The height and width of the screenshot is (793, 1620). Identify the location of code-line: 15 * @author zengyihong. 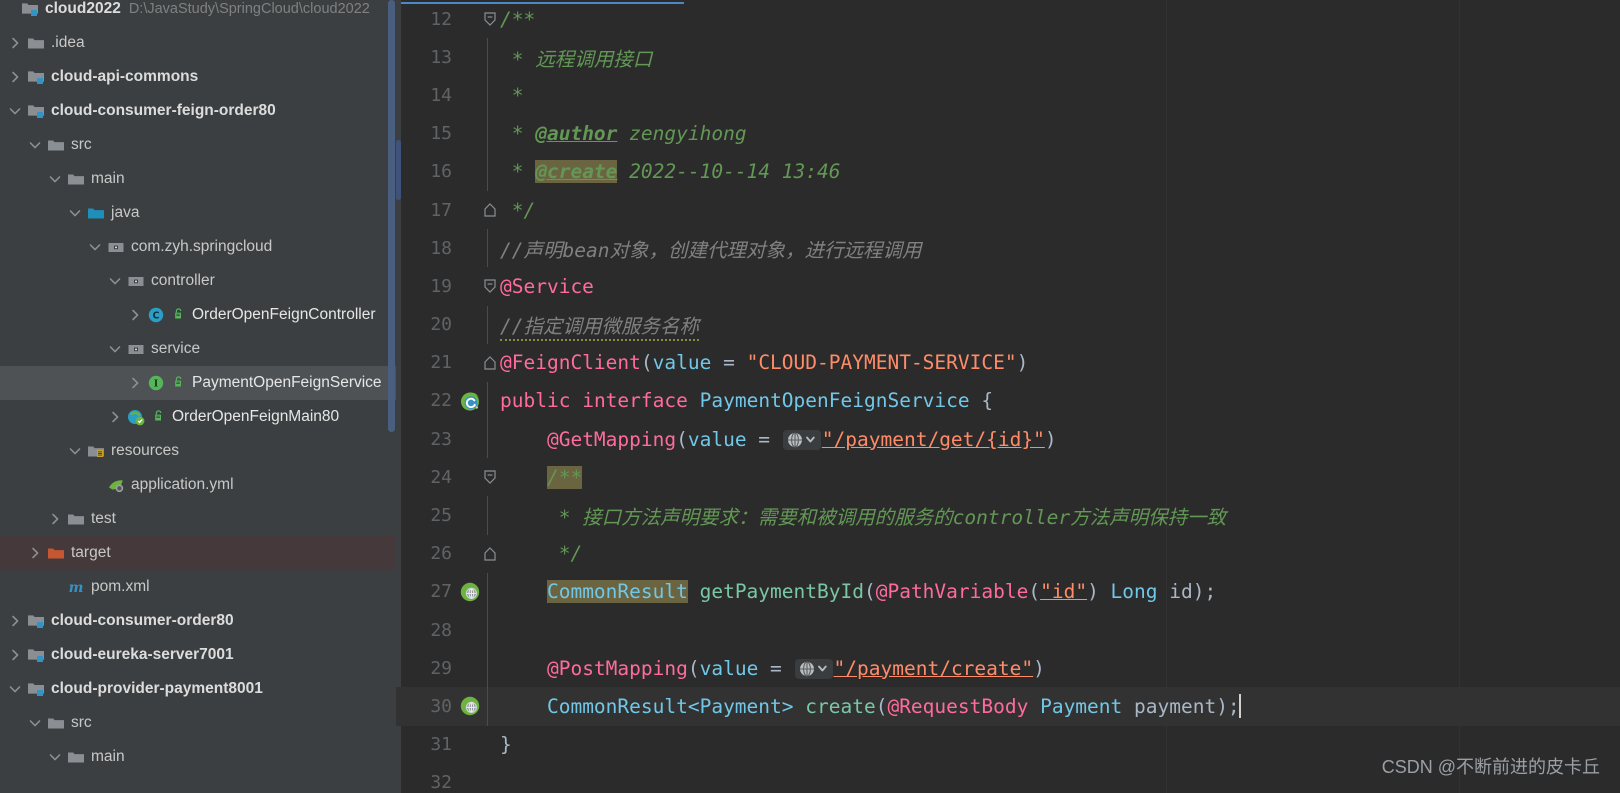
(1008, 133).